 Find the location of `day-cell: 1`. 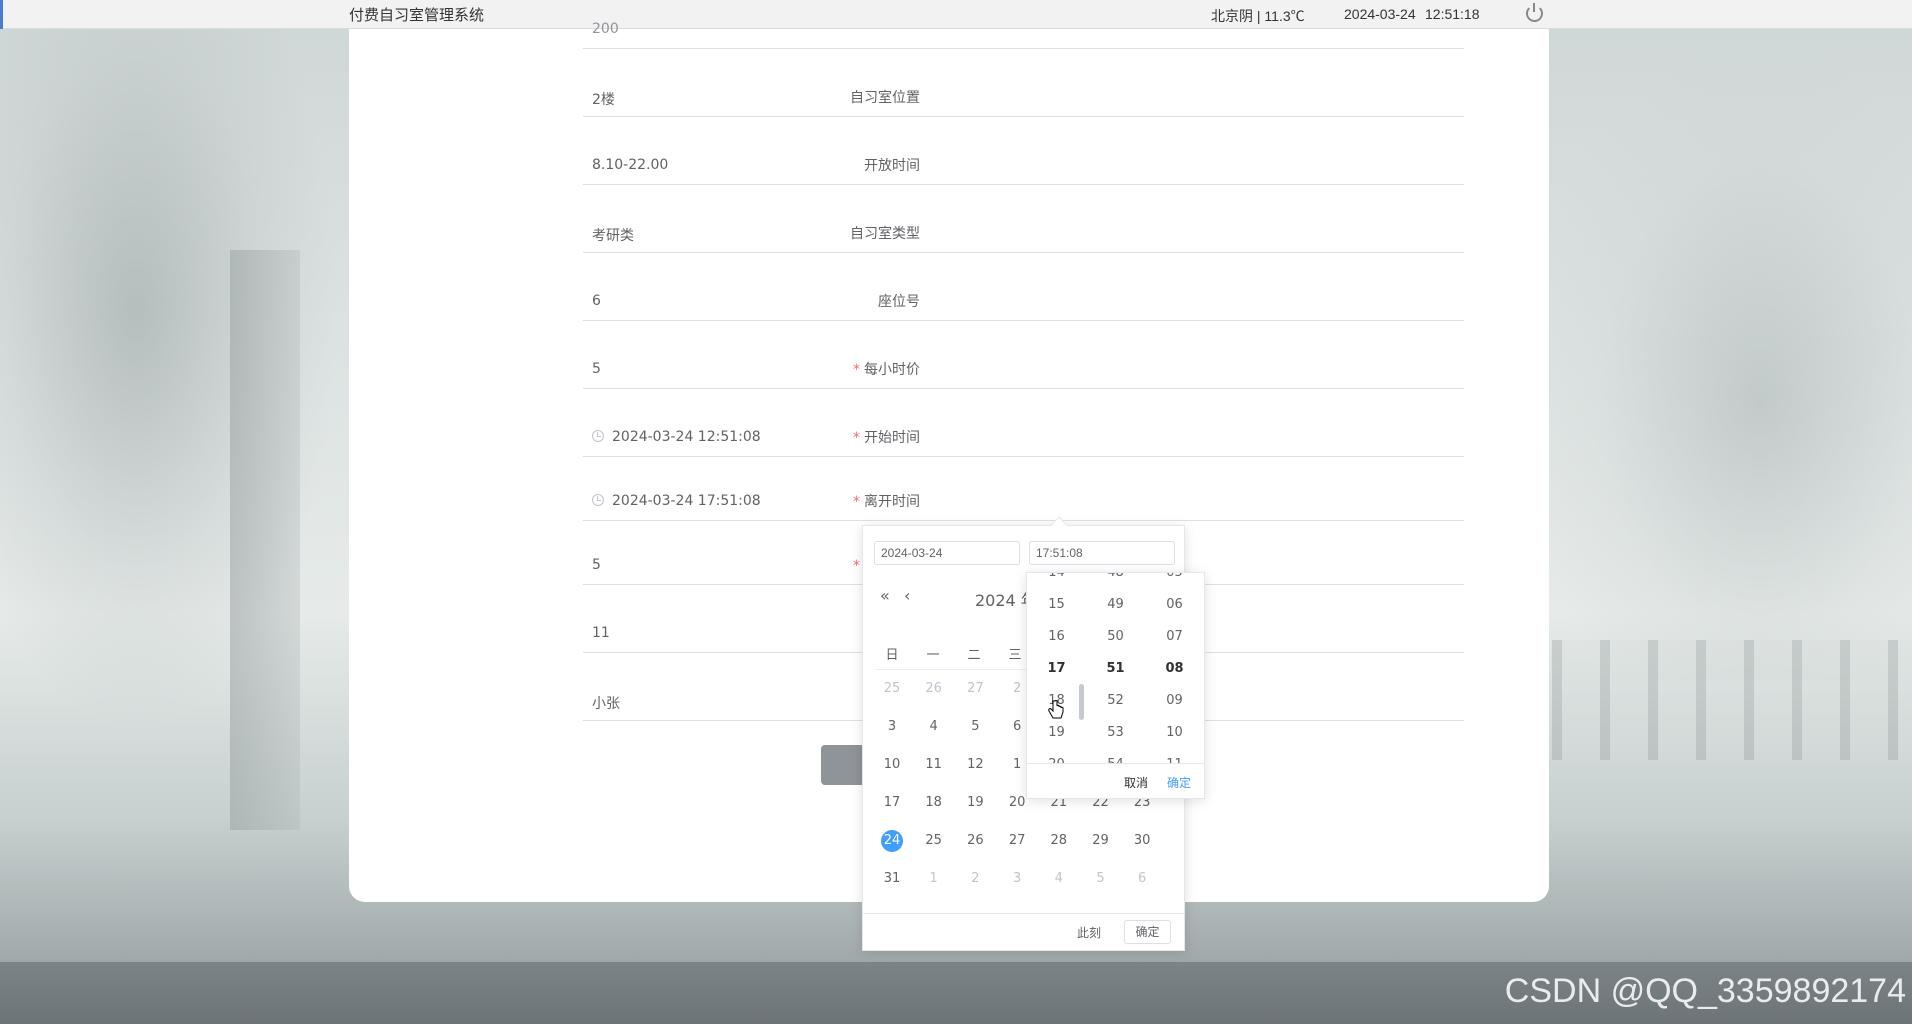

day-cell: 1 is located at coordinates (934, 879).